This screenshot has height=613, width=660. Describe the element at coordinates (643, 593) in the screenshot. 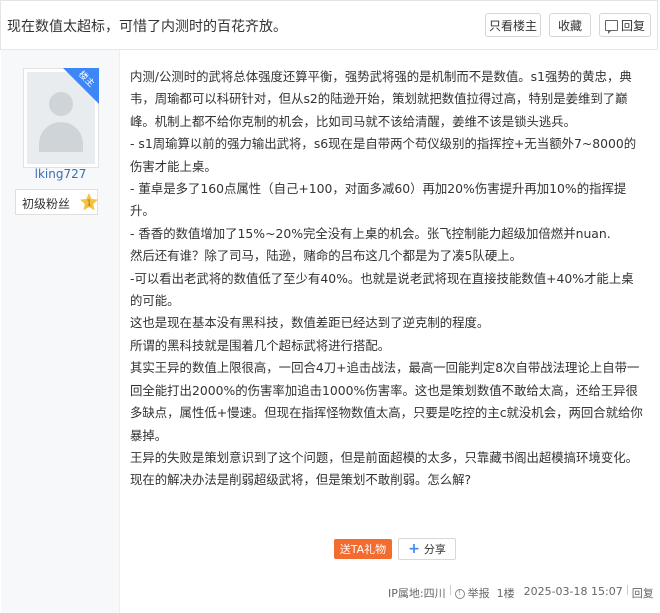

I see `reply-link: 回复` at that location.